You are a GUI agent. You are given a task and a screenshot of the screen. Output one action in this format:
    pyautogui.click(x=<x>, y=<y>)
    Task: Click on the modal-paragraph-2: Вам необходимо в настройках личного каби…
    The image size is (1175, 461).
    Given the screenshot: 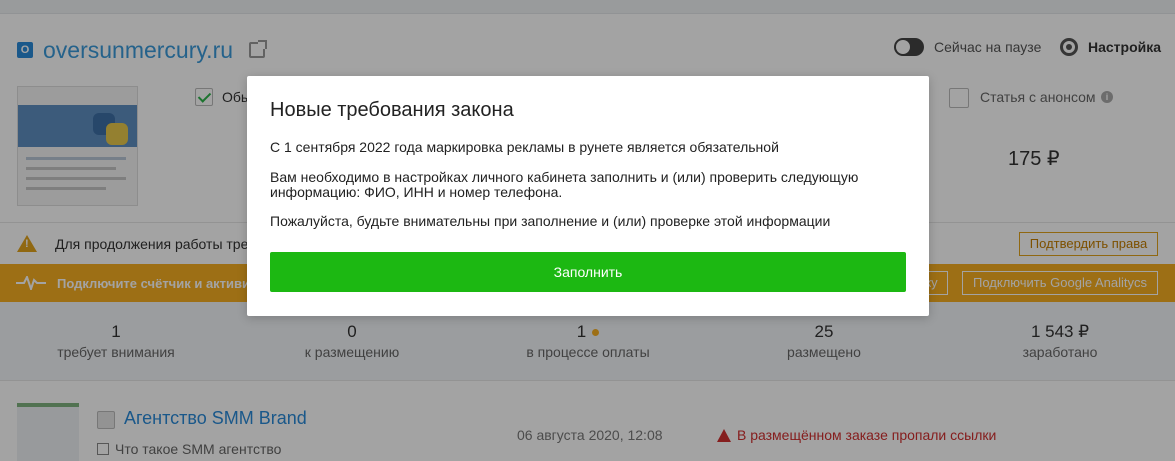 What is the action you would take?
    pyautogui.click(x=564, y=184)
    